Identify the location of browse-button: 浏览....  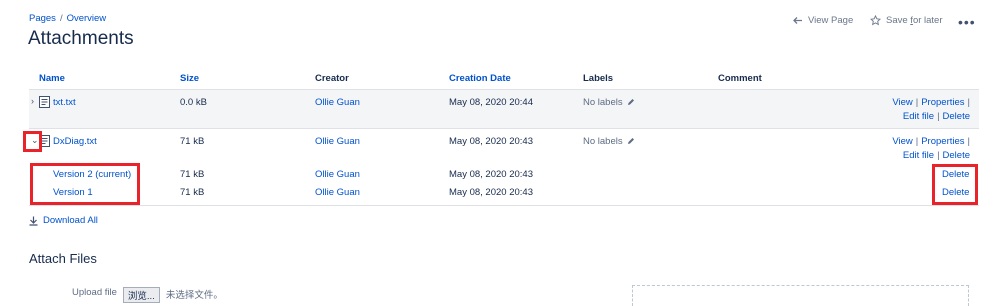
(141, 295).